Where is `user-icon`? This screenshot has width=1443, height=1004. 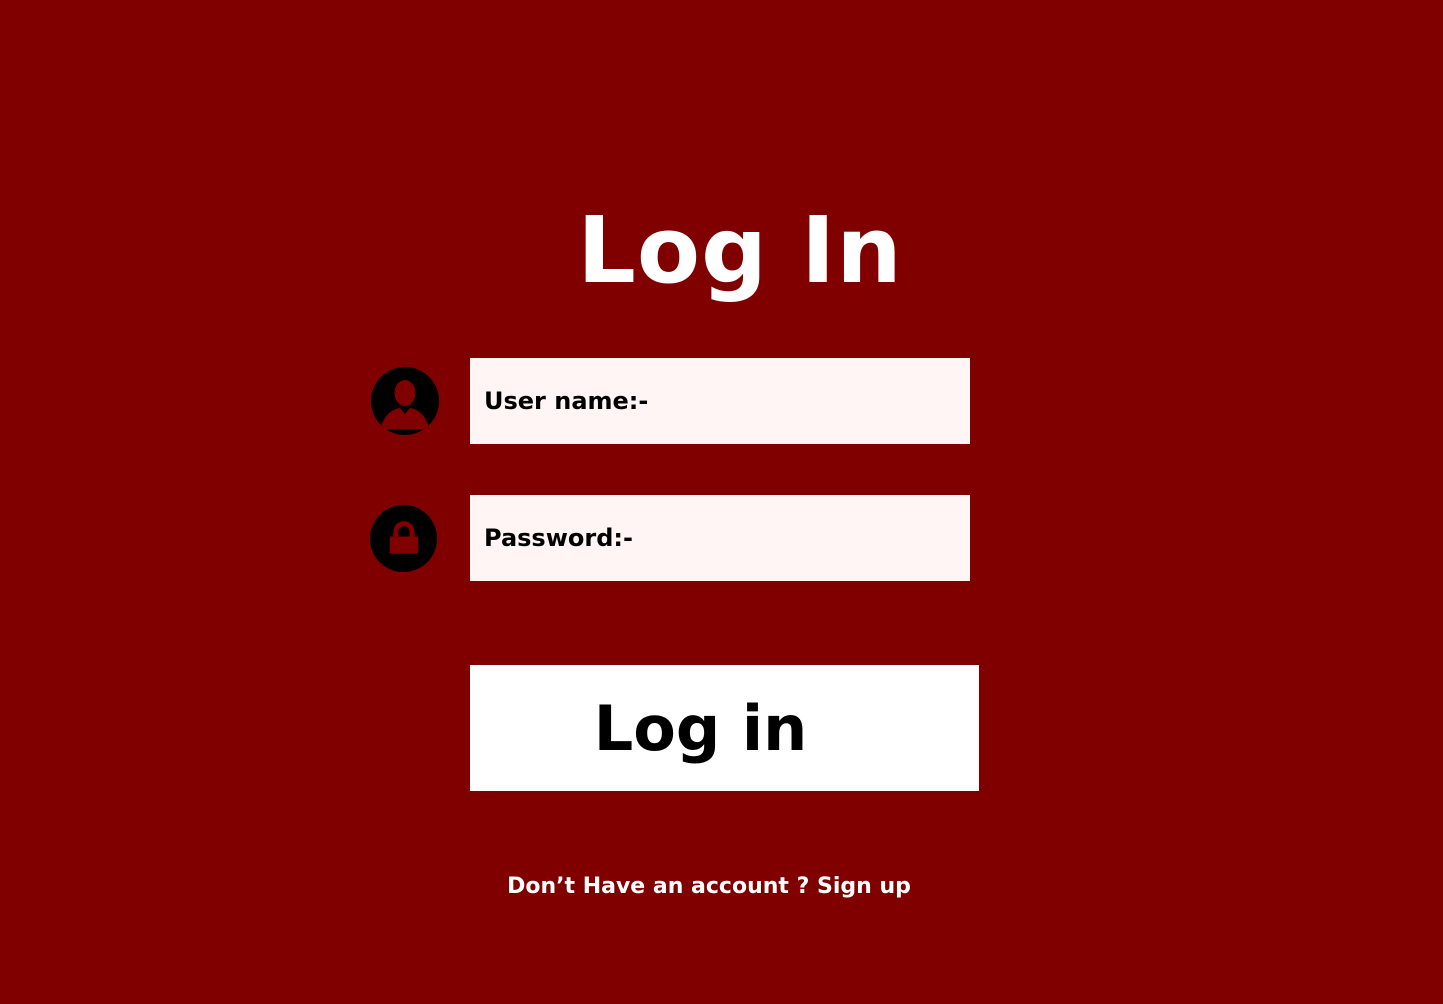 user-icon is located at coordinates (405, 401).